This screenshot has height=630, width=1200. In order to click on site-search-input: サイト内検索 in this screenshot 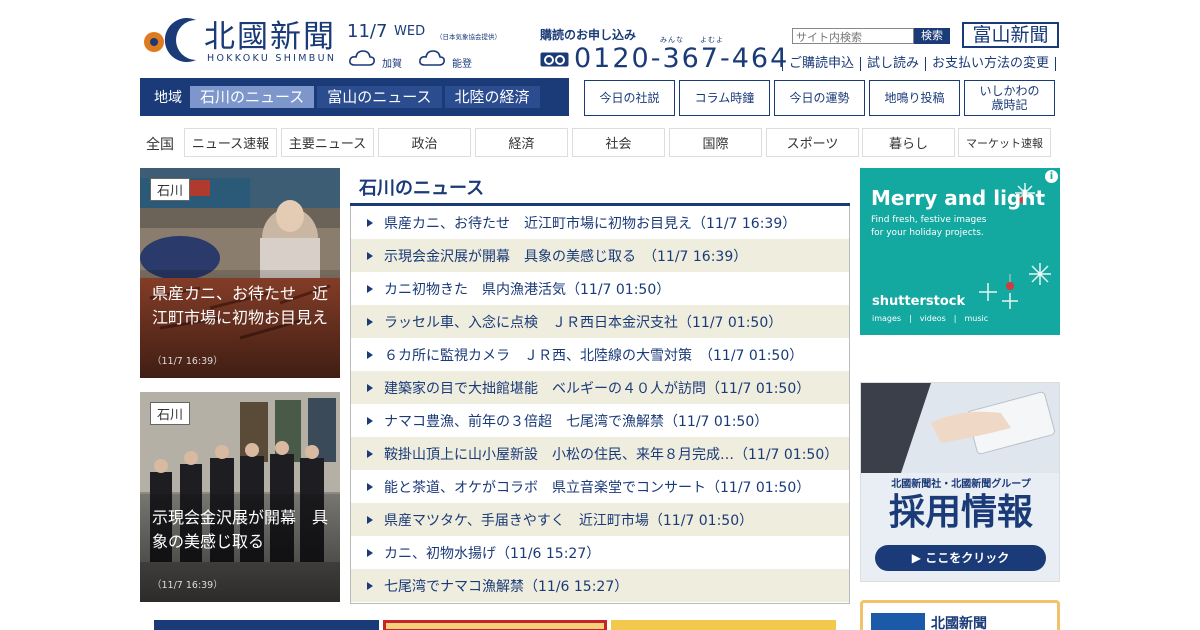, I will do `click(853, 36)`.